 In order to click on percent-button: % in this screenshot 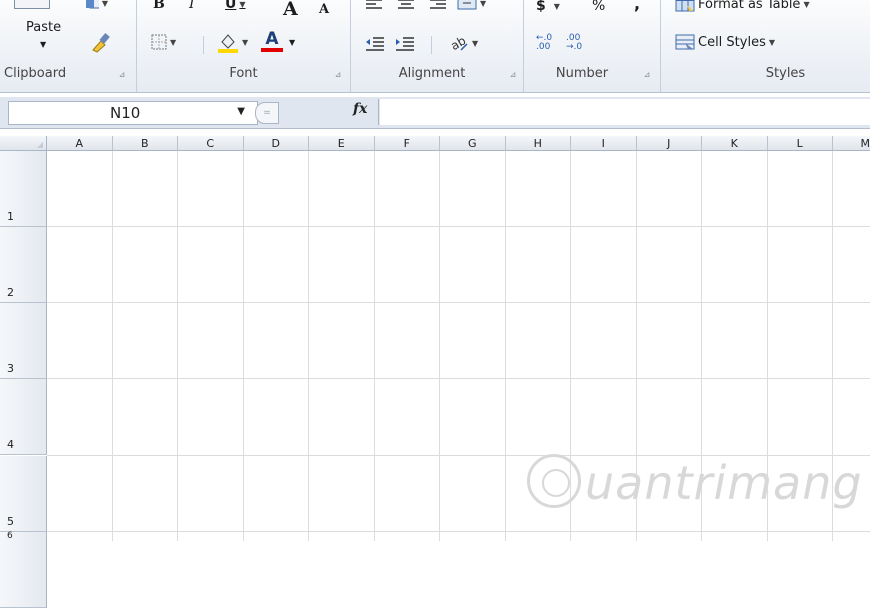, I will do `click(598, 7)`.